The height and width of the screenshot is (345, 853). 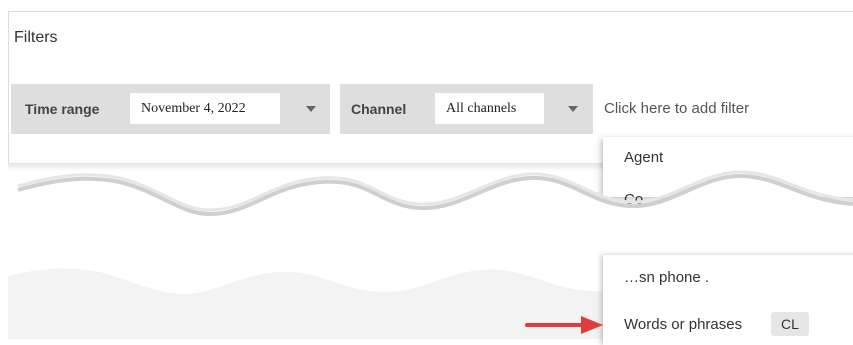 What do you see at coordinates (564, 325) in the screenshot?
I see `arrow-annotation-icon` at bounding box center [564, 325].